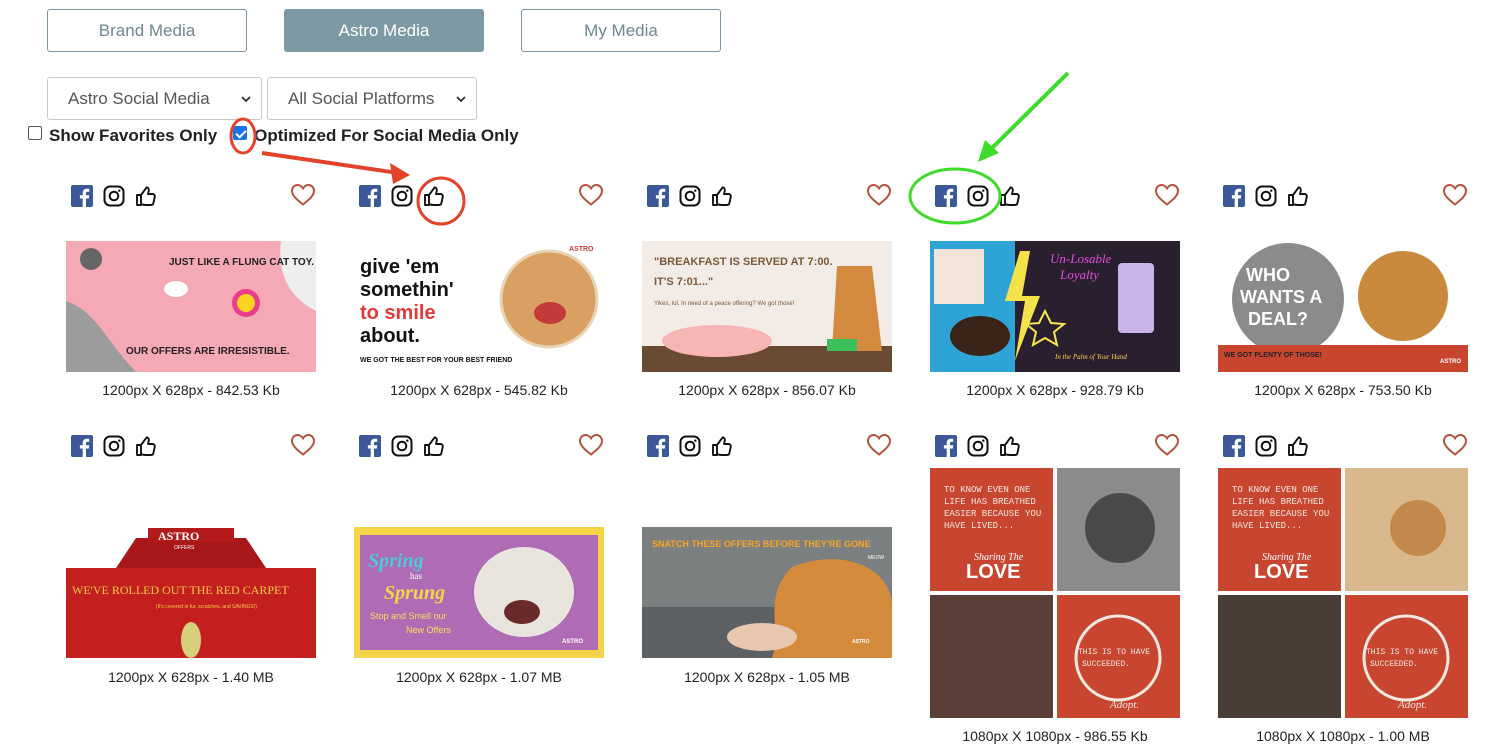  Describe the element at coordinates (1124, 705) in the screenshot. I see `svg-text: Adopt.` at that location.